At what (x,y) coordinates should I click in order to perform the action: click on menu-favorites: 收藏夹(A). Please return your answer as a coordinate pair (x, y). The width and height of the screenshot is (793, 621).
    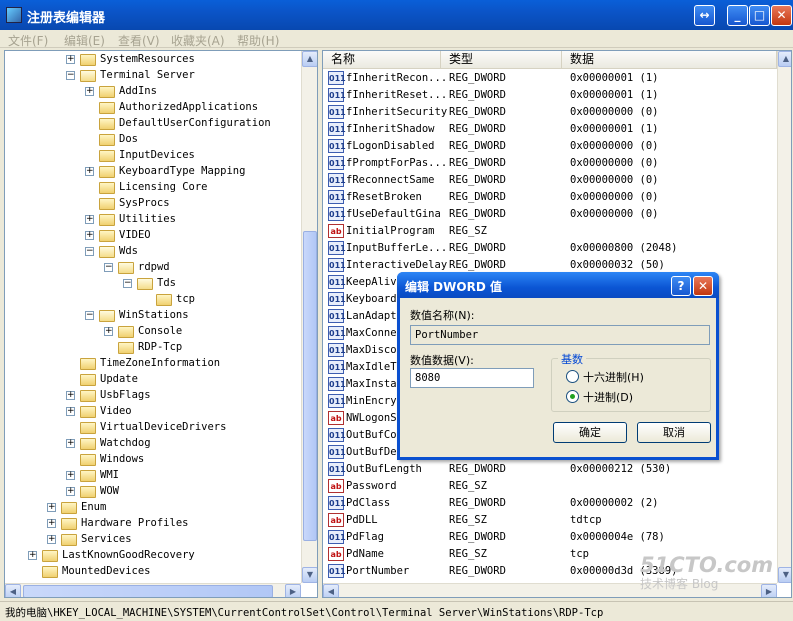
    Looking at the image, I should click on (198, 40).